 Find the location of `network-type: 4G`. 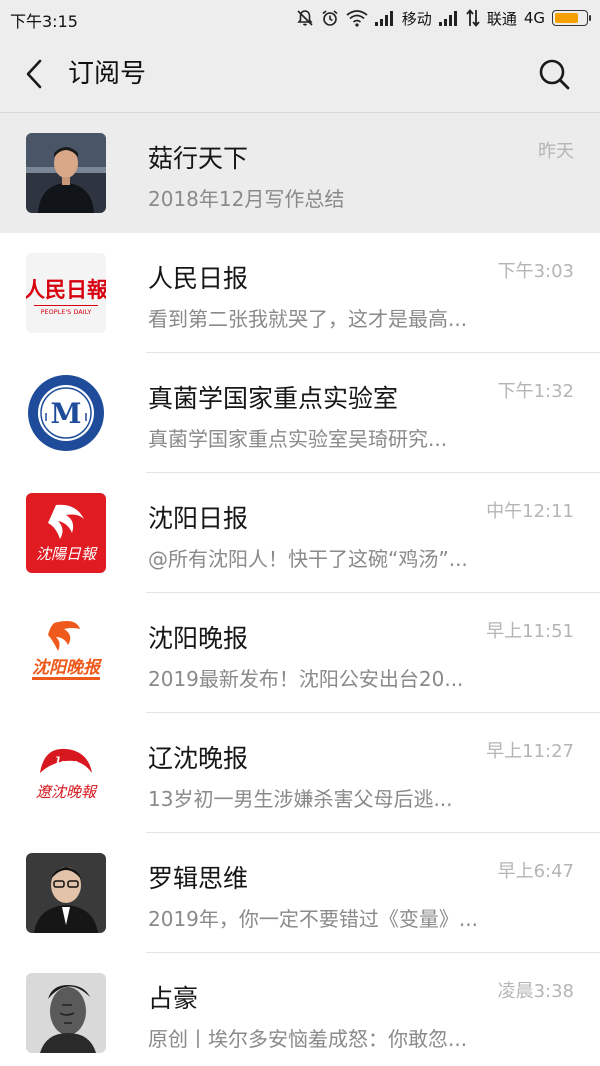

network-type: 4G is located at coordinates (534, 18).